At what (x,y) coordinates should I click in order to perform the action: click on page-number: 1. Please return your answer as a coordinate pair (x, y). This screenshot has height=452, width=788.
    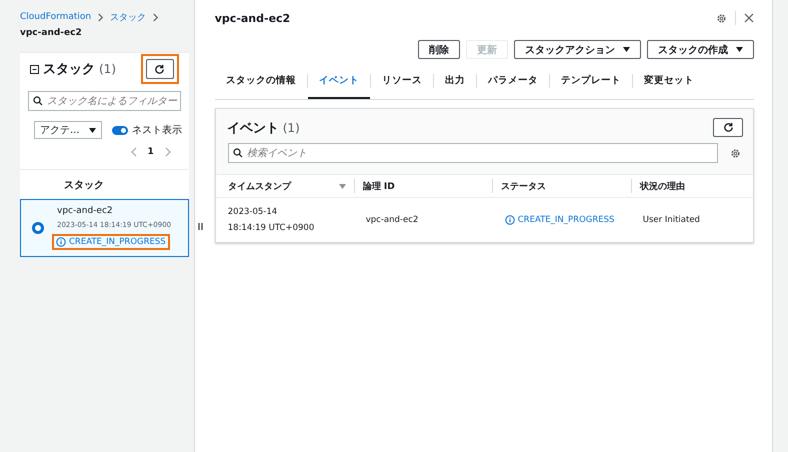
    Looking at the image, I should click on (151, 152).